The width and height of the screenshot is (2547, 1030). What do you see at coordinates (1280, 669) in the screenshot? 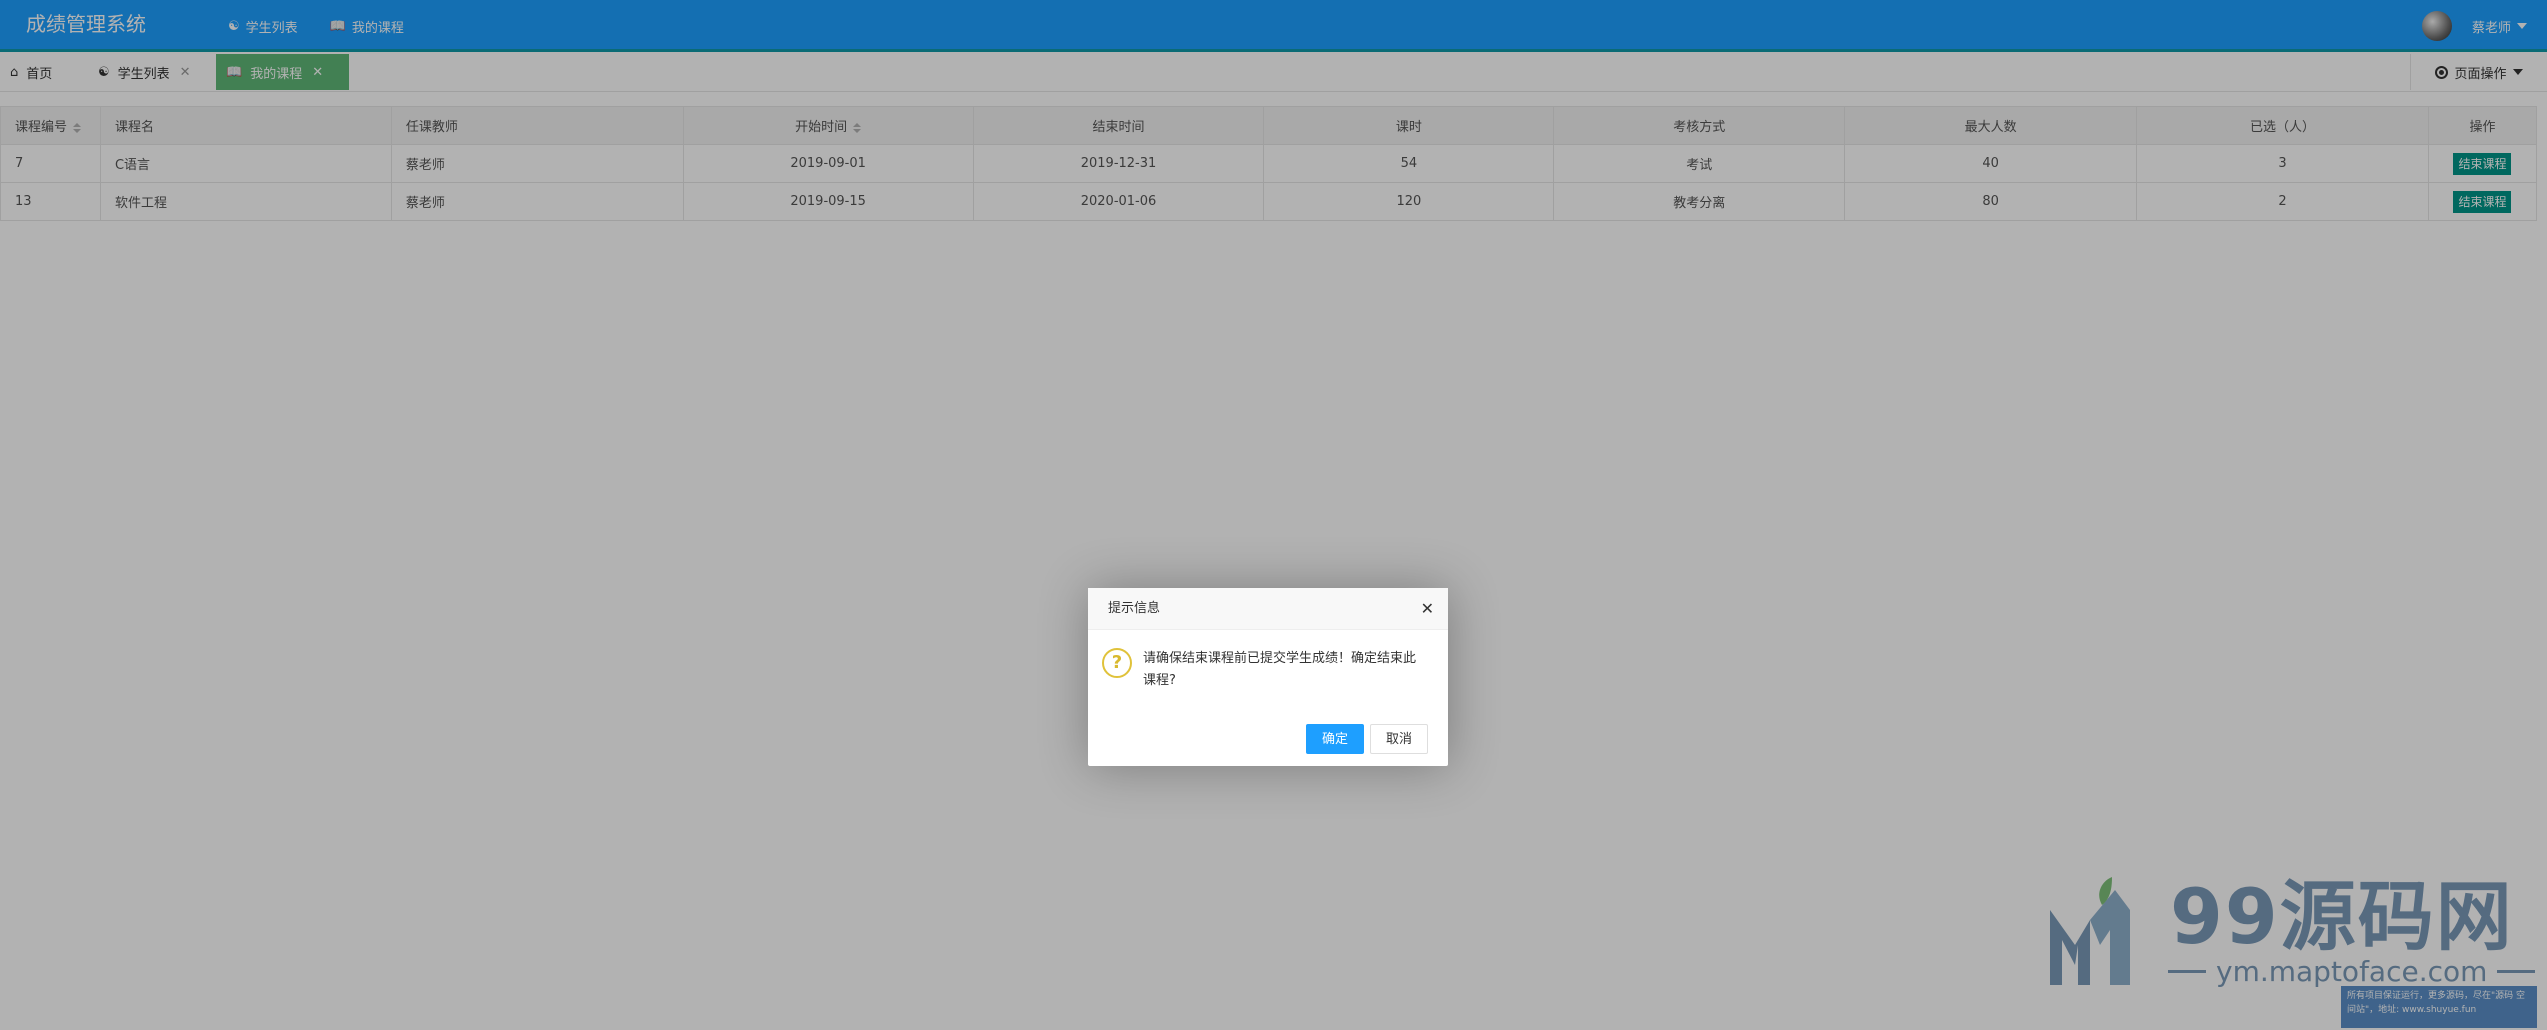
I see `dialog-message: 请确保结束课程前已提交学生成绩！确定结束此课程?` at bounding box center [1280, 669].